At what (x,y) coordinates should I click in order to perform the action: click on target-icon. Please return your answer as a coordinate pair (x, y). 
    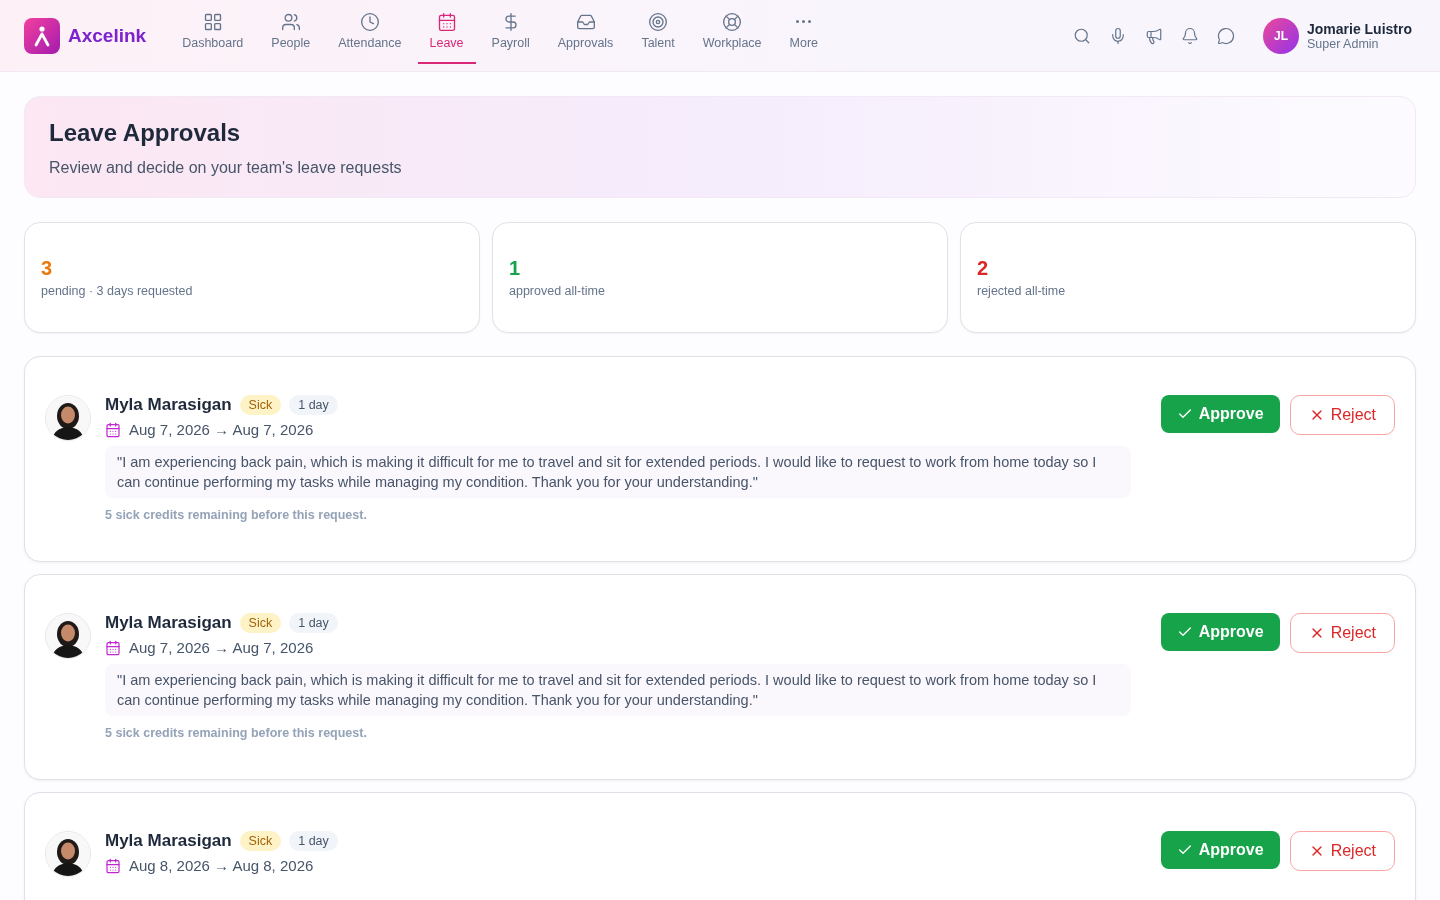
    Looking at the image, I should click on (658, 21).